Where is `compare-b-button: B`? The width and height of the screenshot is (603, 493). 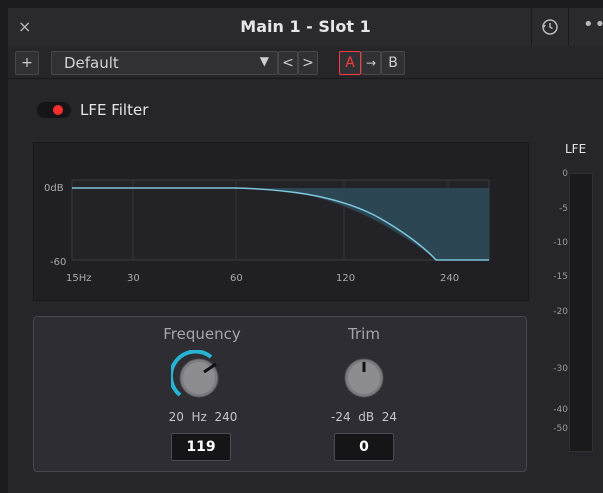 compare-b-button: B is located at coordinates (393, 63).